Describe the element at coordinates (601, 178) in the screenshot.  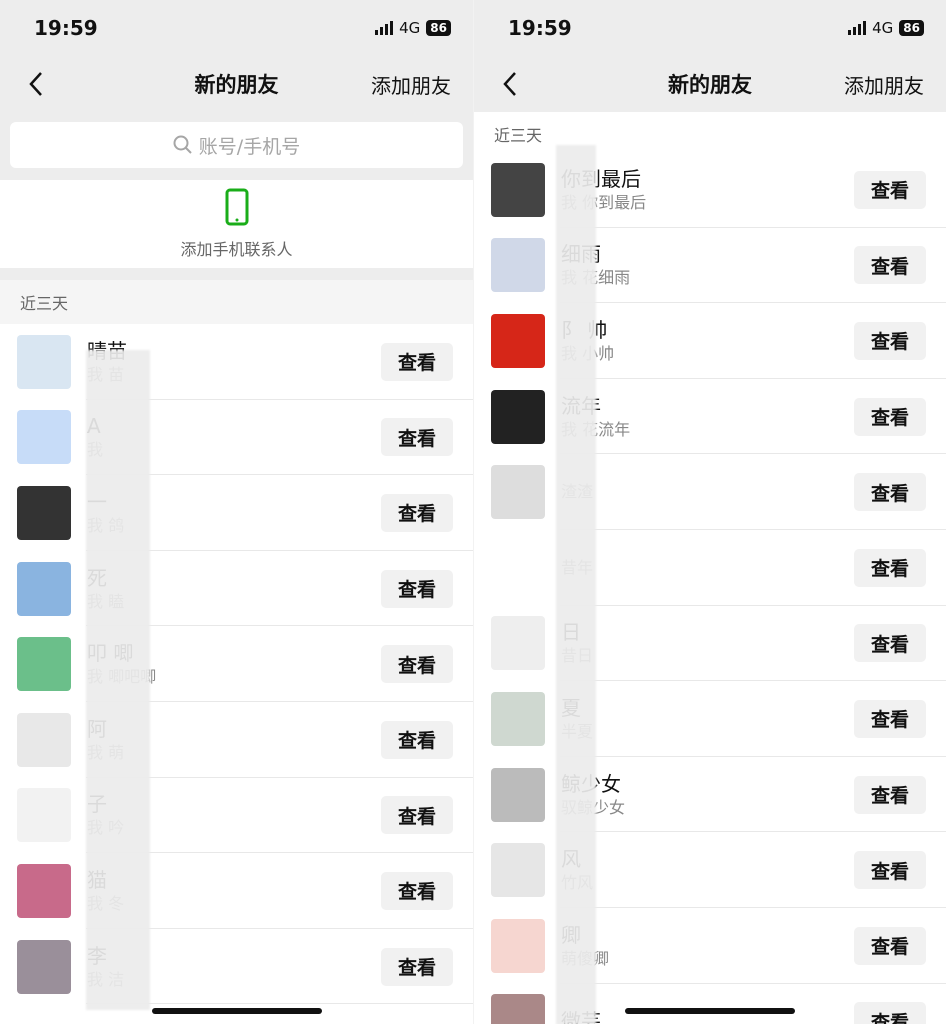
I see `contact-name: 你到最后` at that location.